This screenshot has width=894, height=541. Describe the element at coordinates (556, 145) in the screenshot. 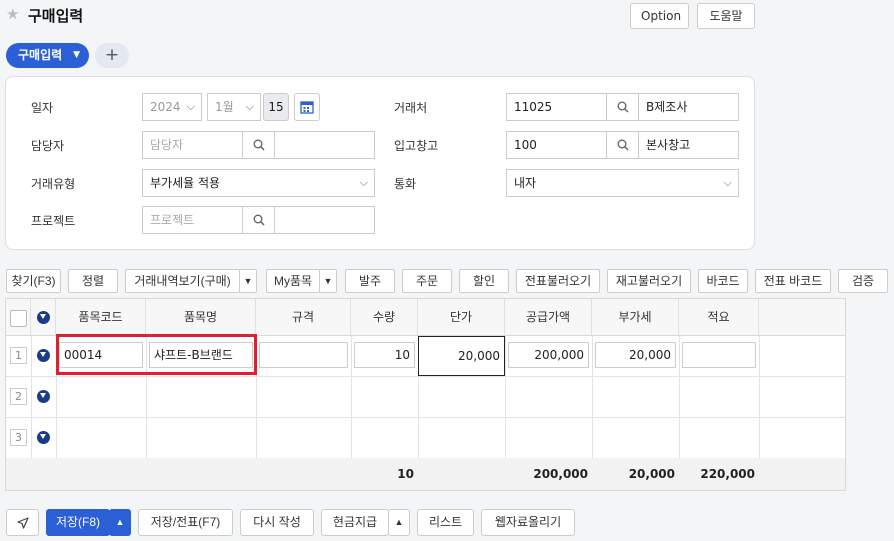

I see `warehouse-code-input: 100` at that location.